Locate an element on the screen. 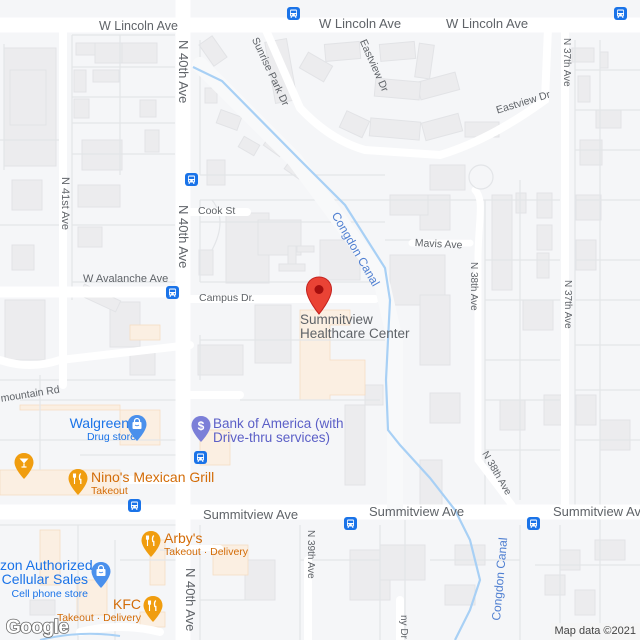 The image size is (640, 640). poi-pin-bar is located at coordinates (24, 466).